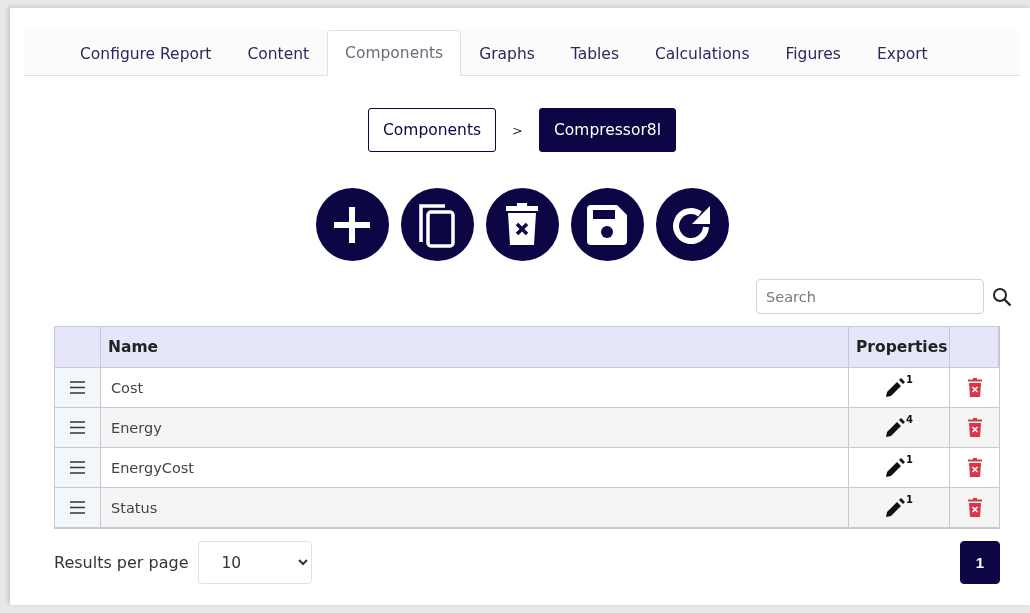  I want to click on tab: Tables, so click(594, 53).